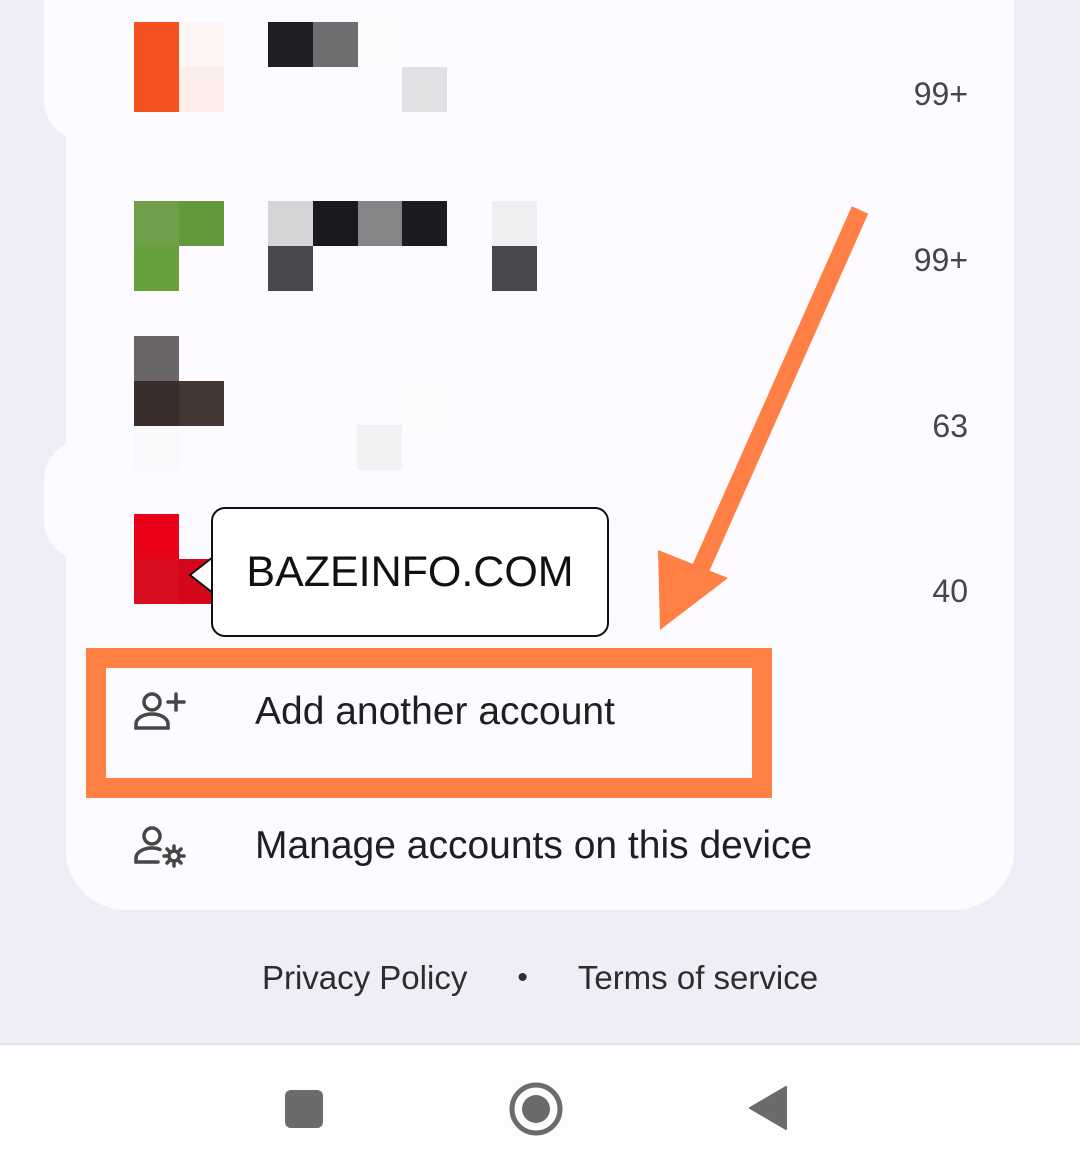 The height and width of the screenshot is (1174, 1080). I want to click on annotation-arrow-icon, so click(763, 418).